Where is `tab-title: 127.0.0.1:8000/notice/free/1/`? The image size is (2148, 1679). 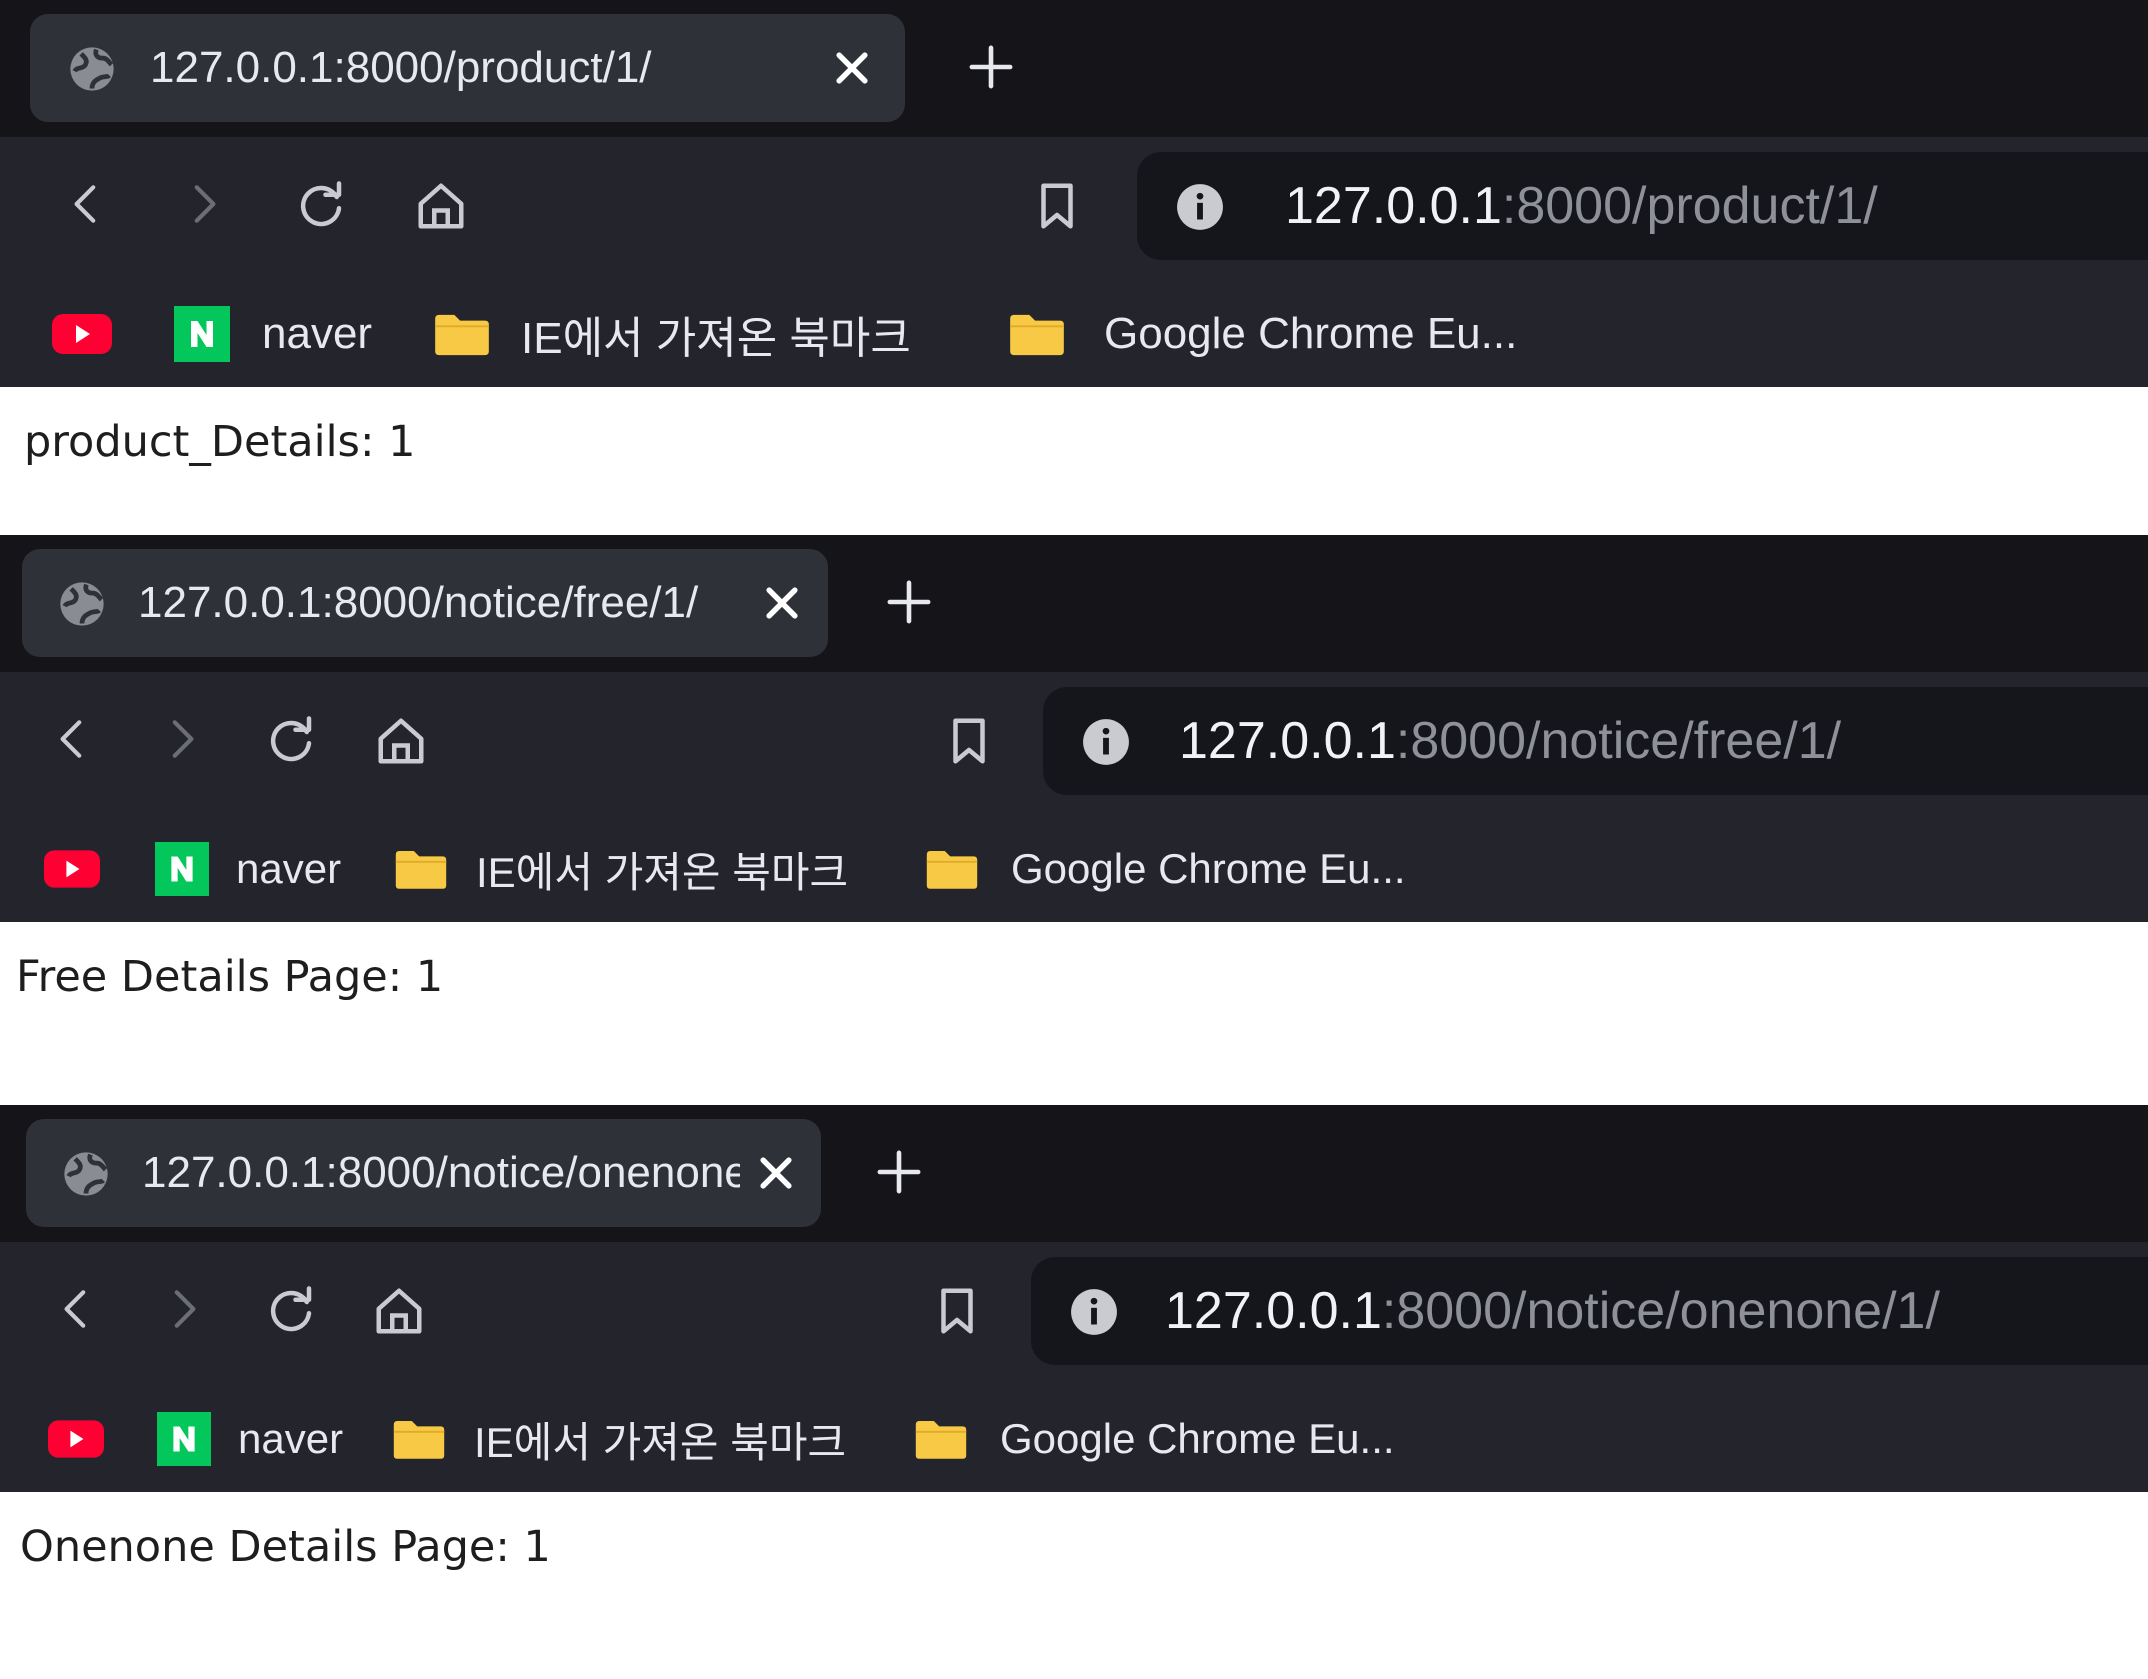
tab-title: 127.0.0.1:8000/notice/free/1/ is located at coordinates (418, 602).